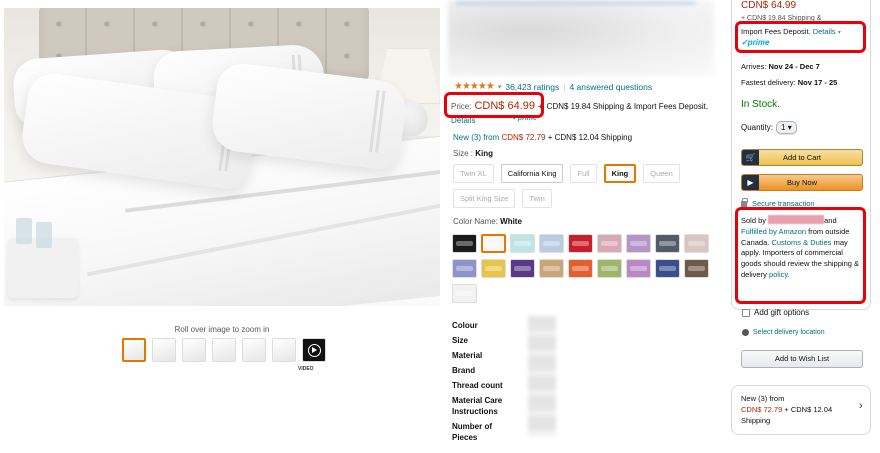 The height and width of the screenshot is (453, 880). I want to click on thumbnail-hand-fabric, so click(224, 350).